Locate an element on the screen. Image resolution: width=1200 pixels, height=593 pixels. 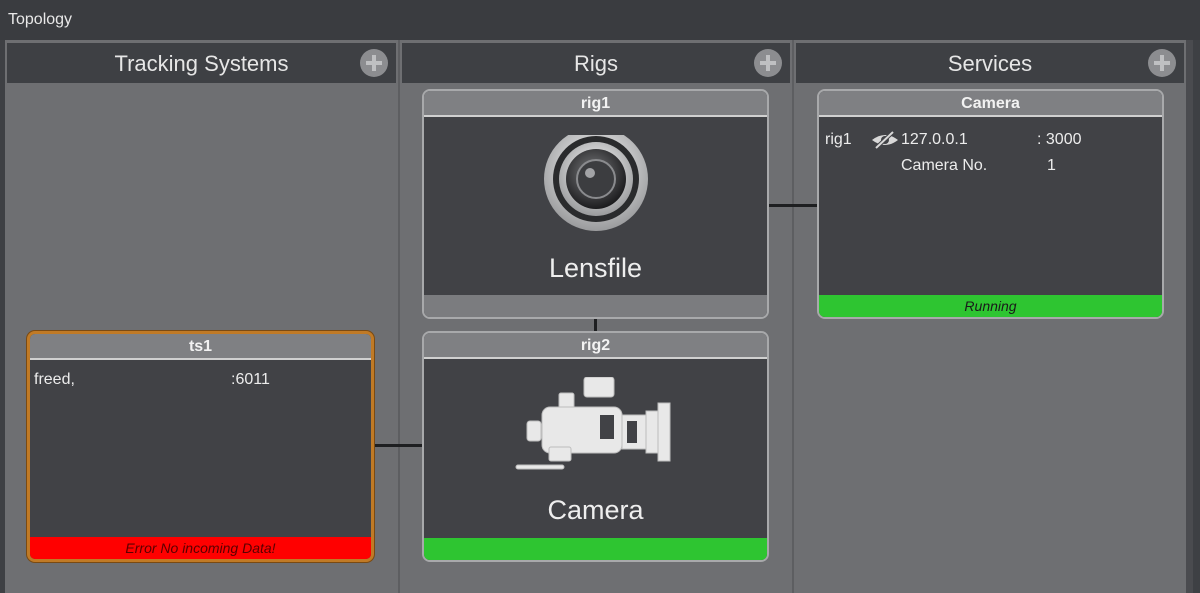
add-rig-button is located at coordinates (768, 63).